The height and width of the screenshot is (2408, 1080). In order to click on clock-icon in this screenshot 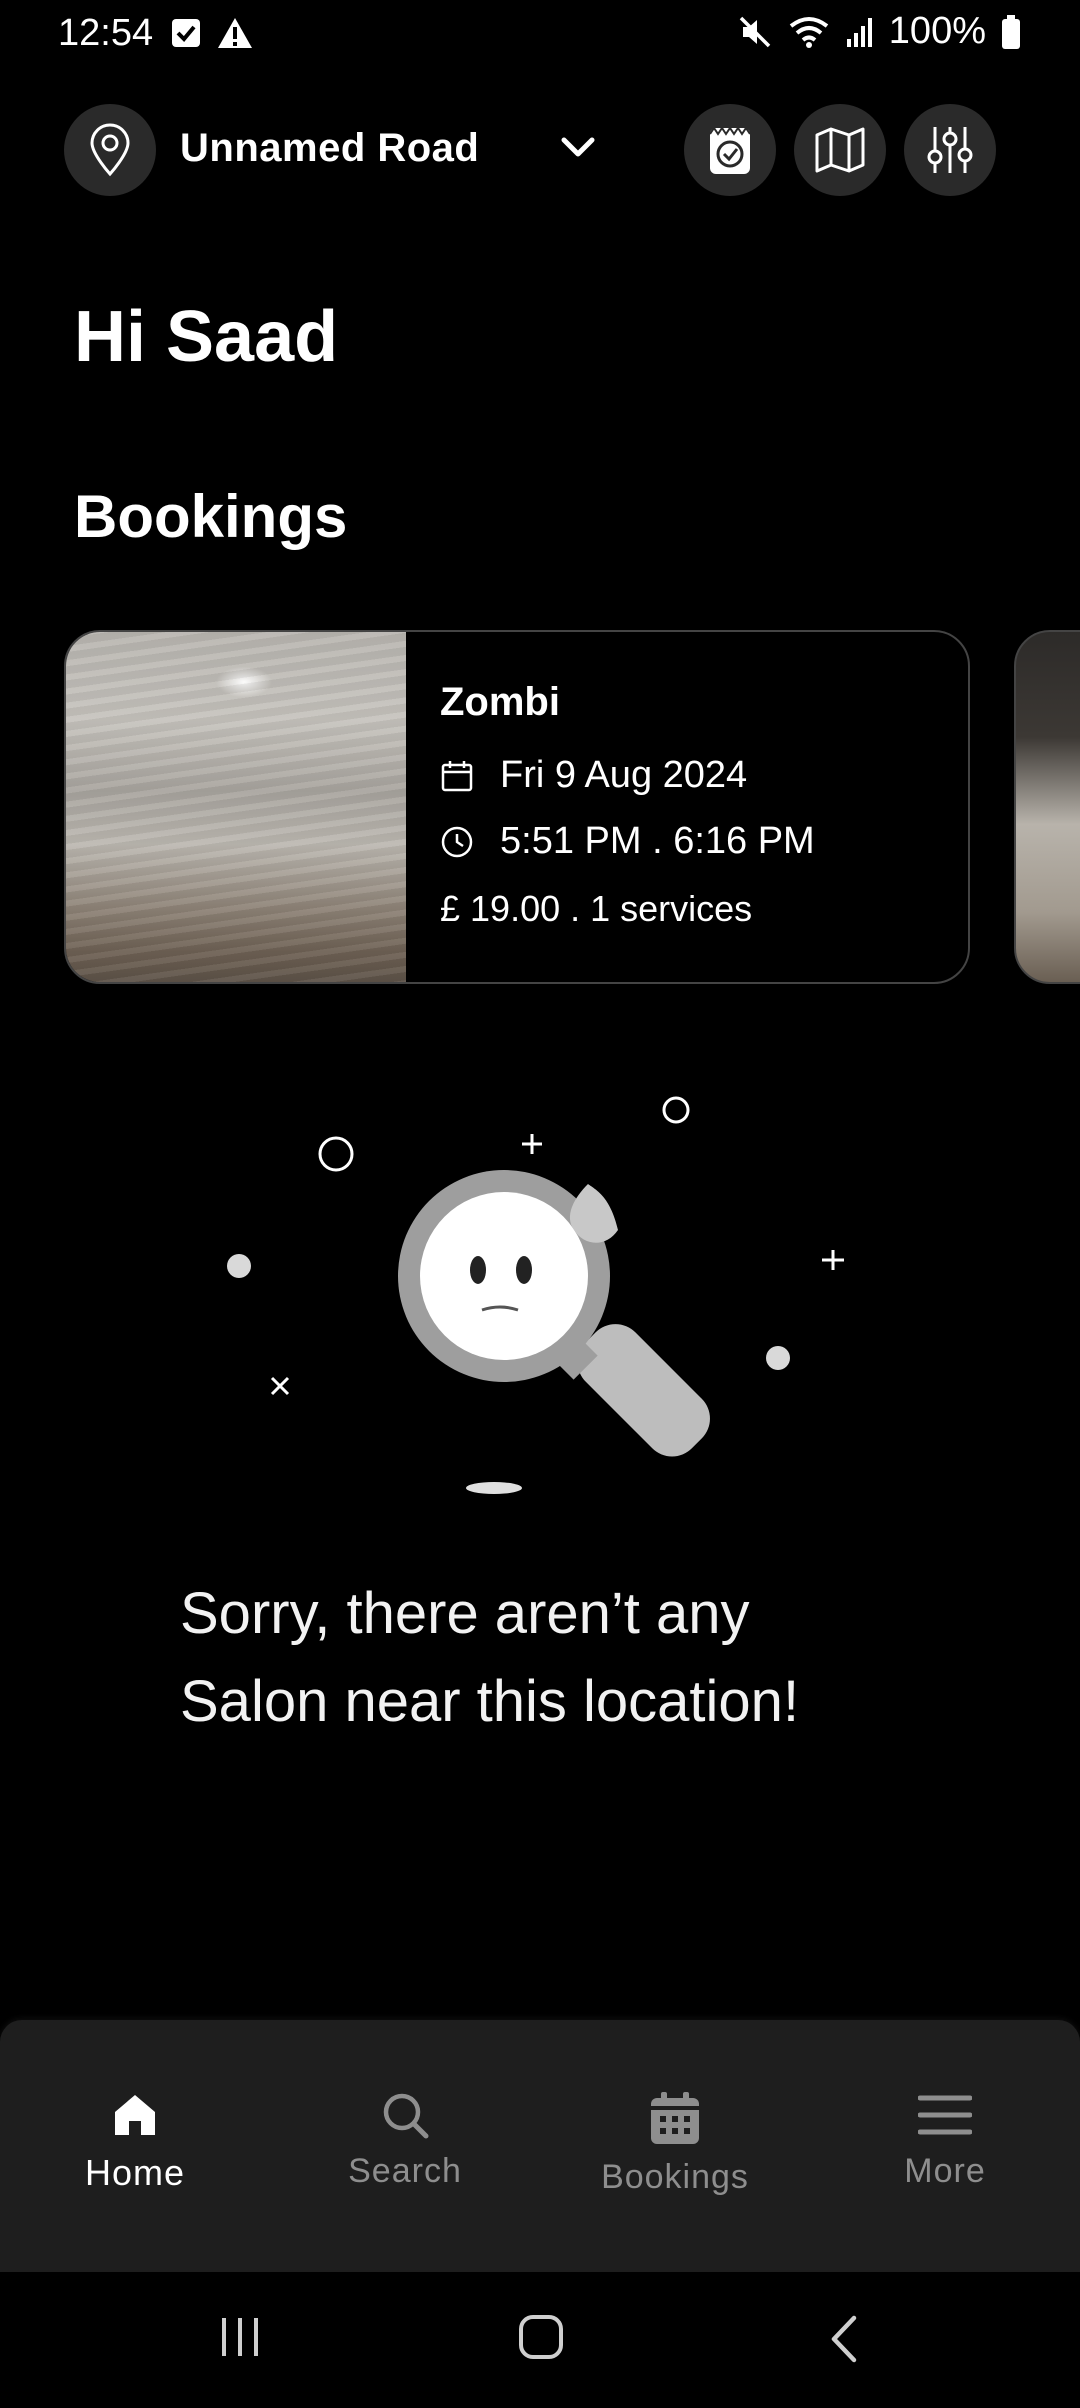, I will do `click(457, 841)`.